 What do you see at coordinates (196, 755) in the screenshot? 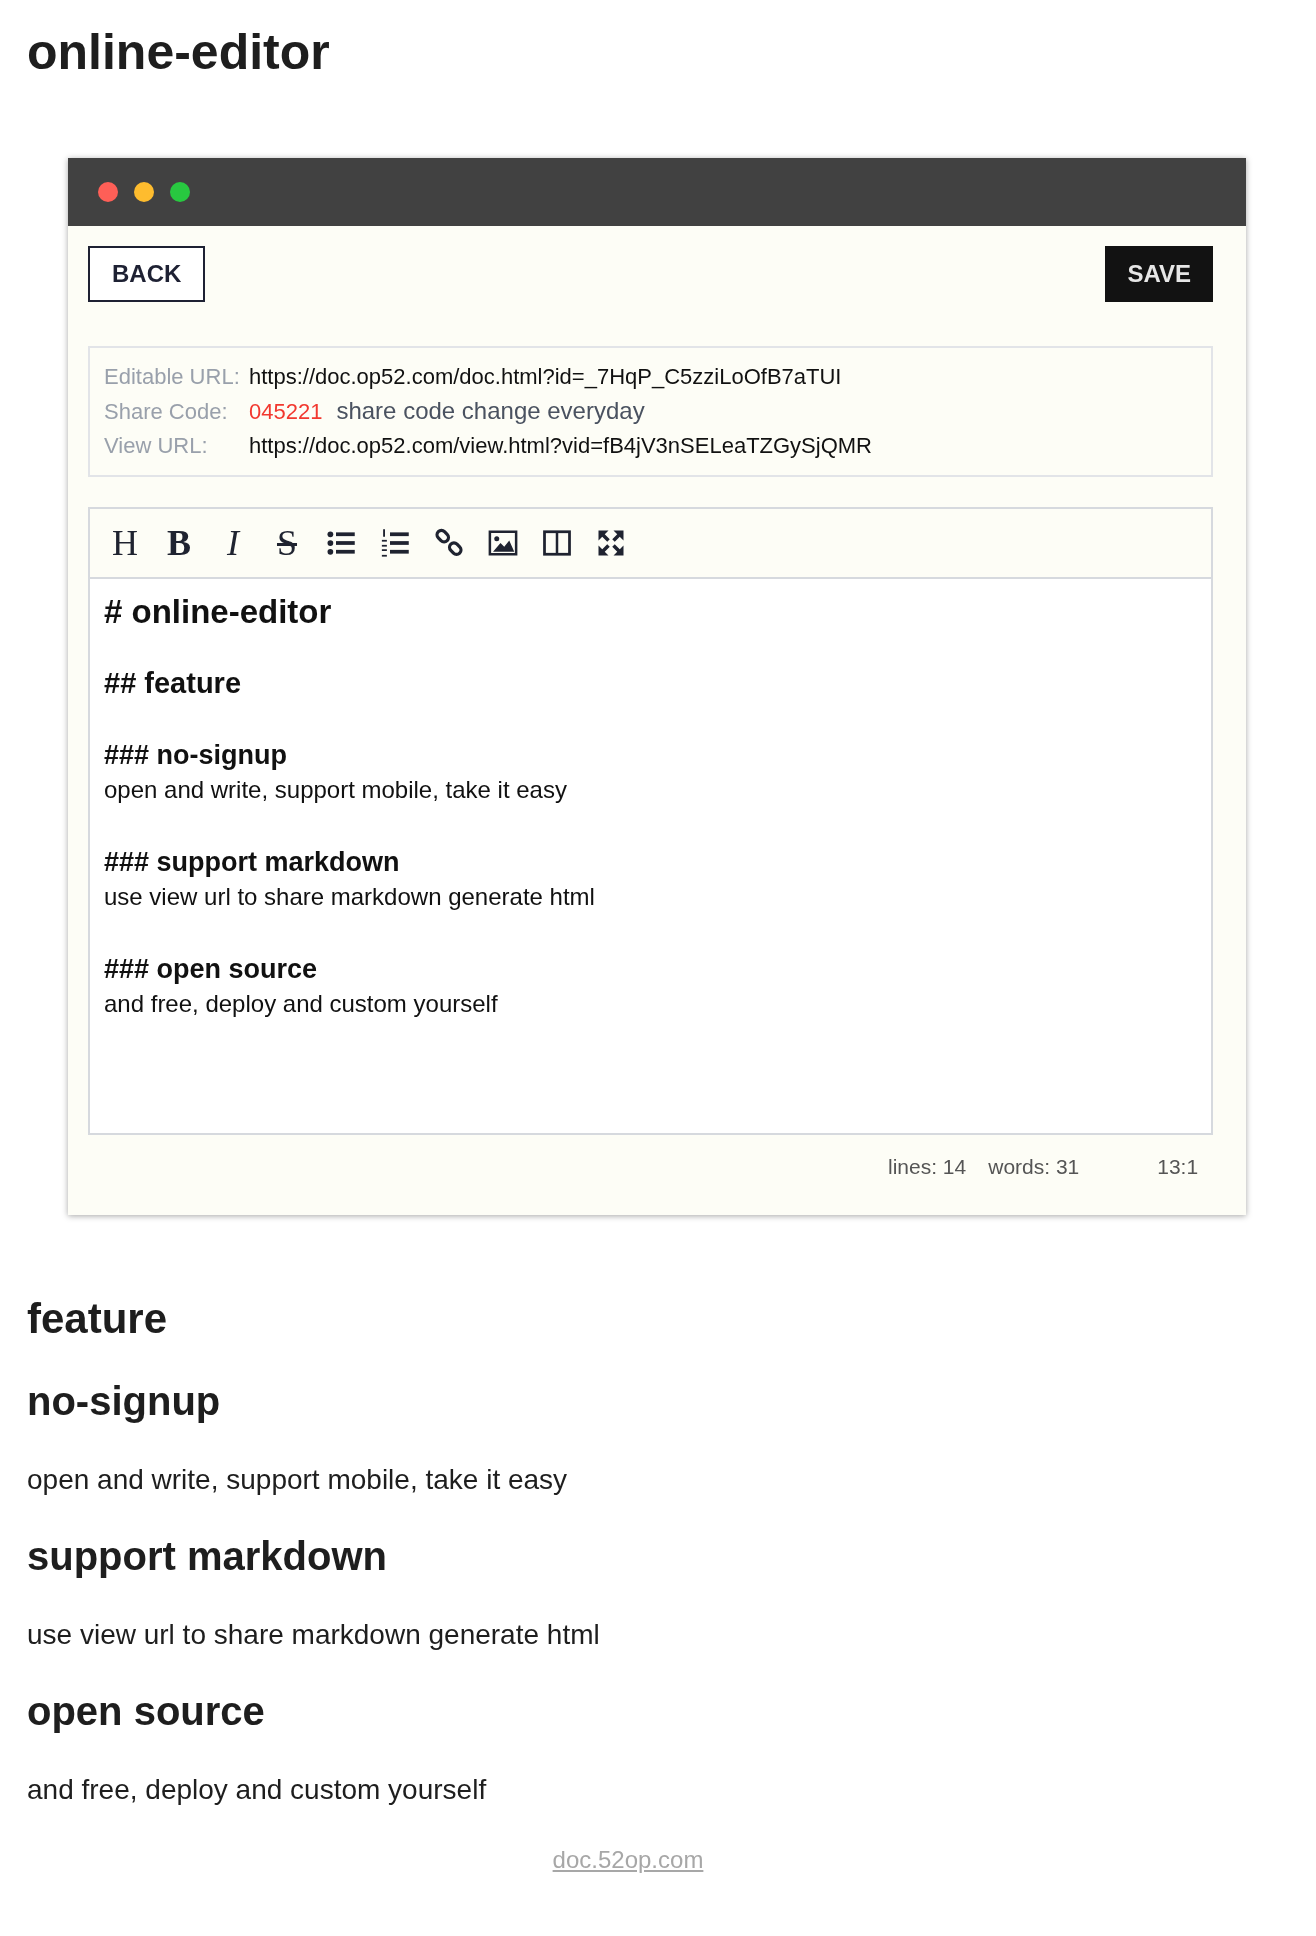
I see `editor-line: ### no-signup` at bounding box center [196, 755].